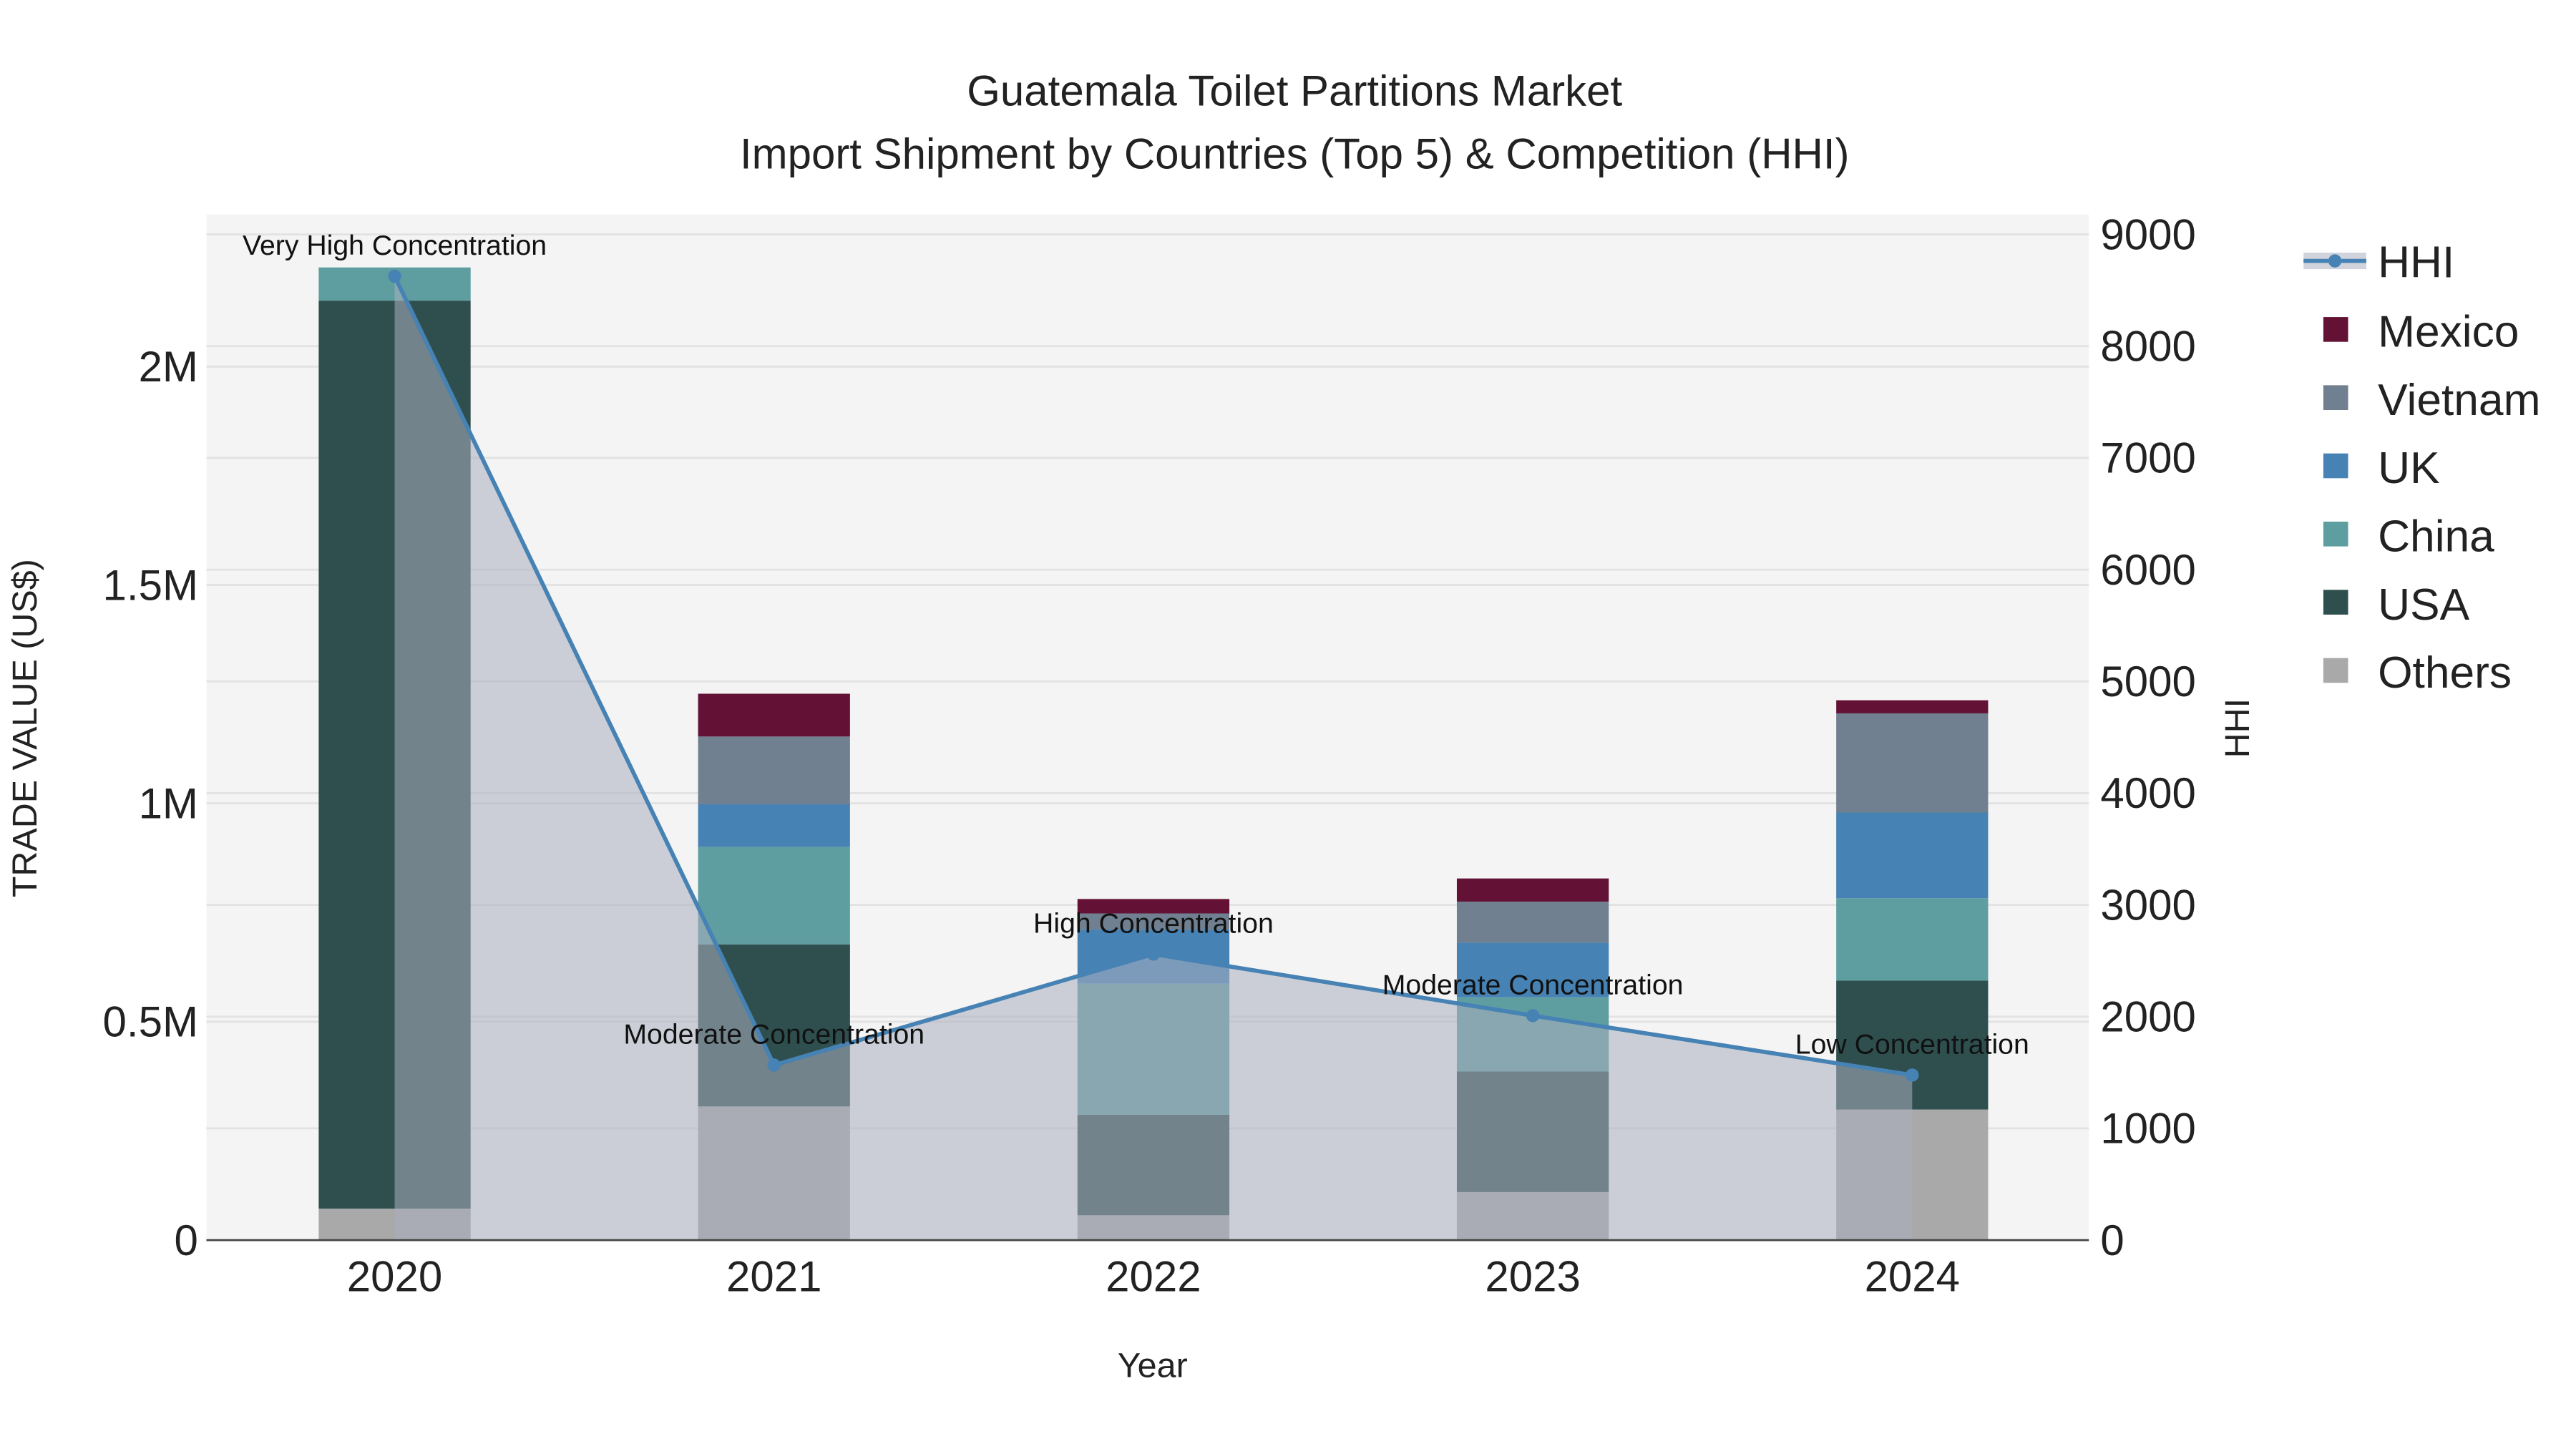 The height and width of the screenshot is (1449, 2576). I want to click on hhi-annotation: Very High Concentration, so click(395, 245).